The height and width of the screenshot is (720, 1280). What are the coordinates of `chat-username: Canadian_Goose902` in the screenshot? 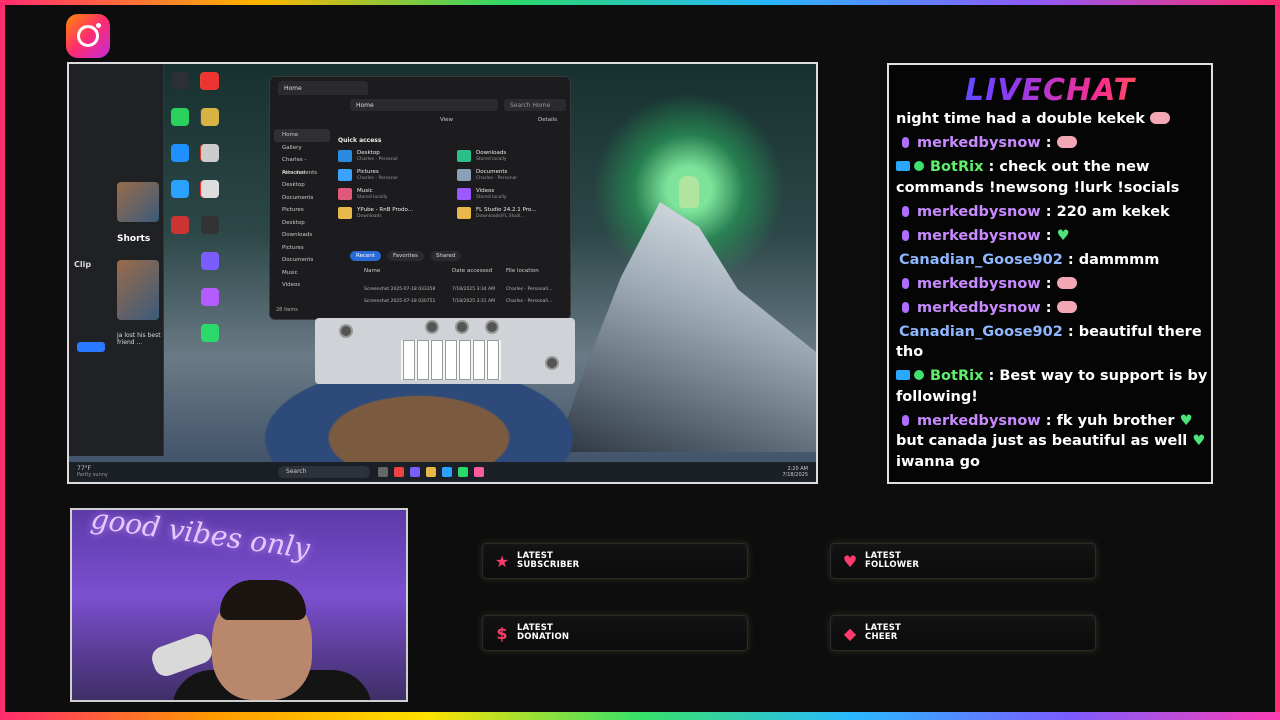 It's located at (981, 259).